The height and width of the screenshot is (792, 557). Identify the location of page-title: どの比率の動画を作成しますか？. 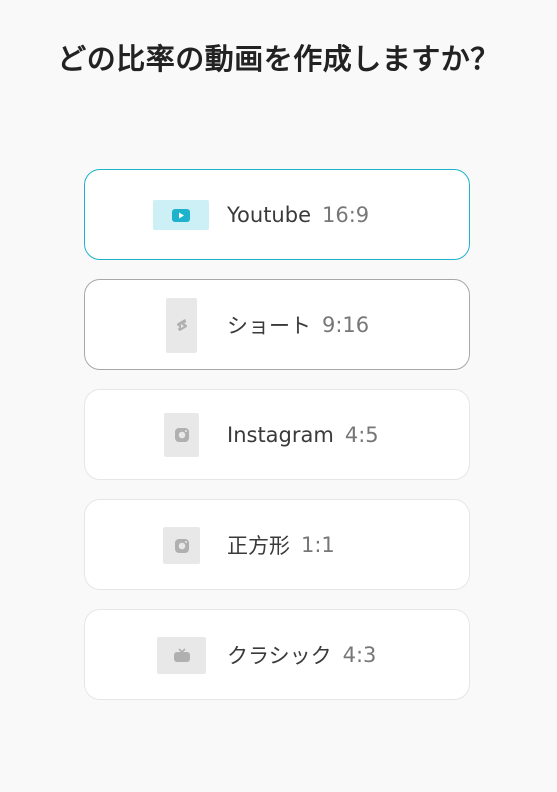
(278, 59).